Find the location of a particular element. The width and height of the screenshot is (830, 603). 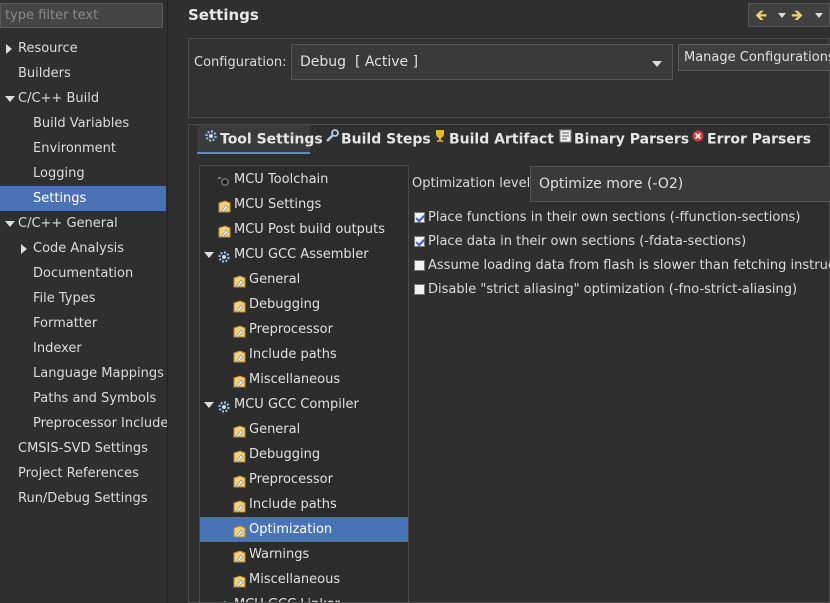

tree-node: MCU Toolchain is located at coordinates (304, 179).